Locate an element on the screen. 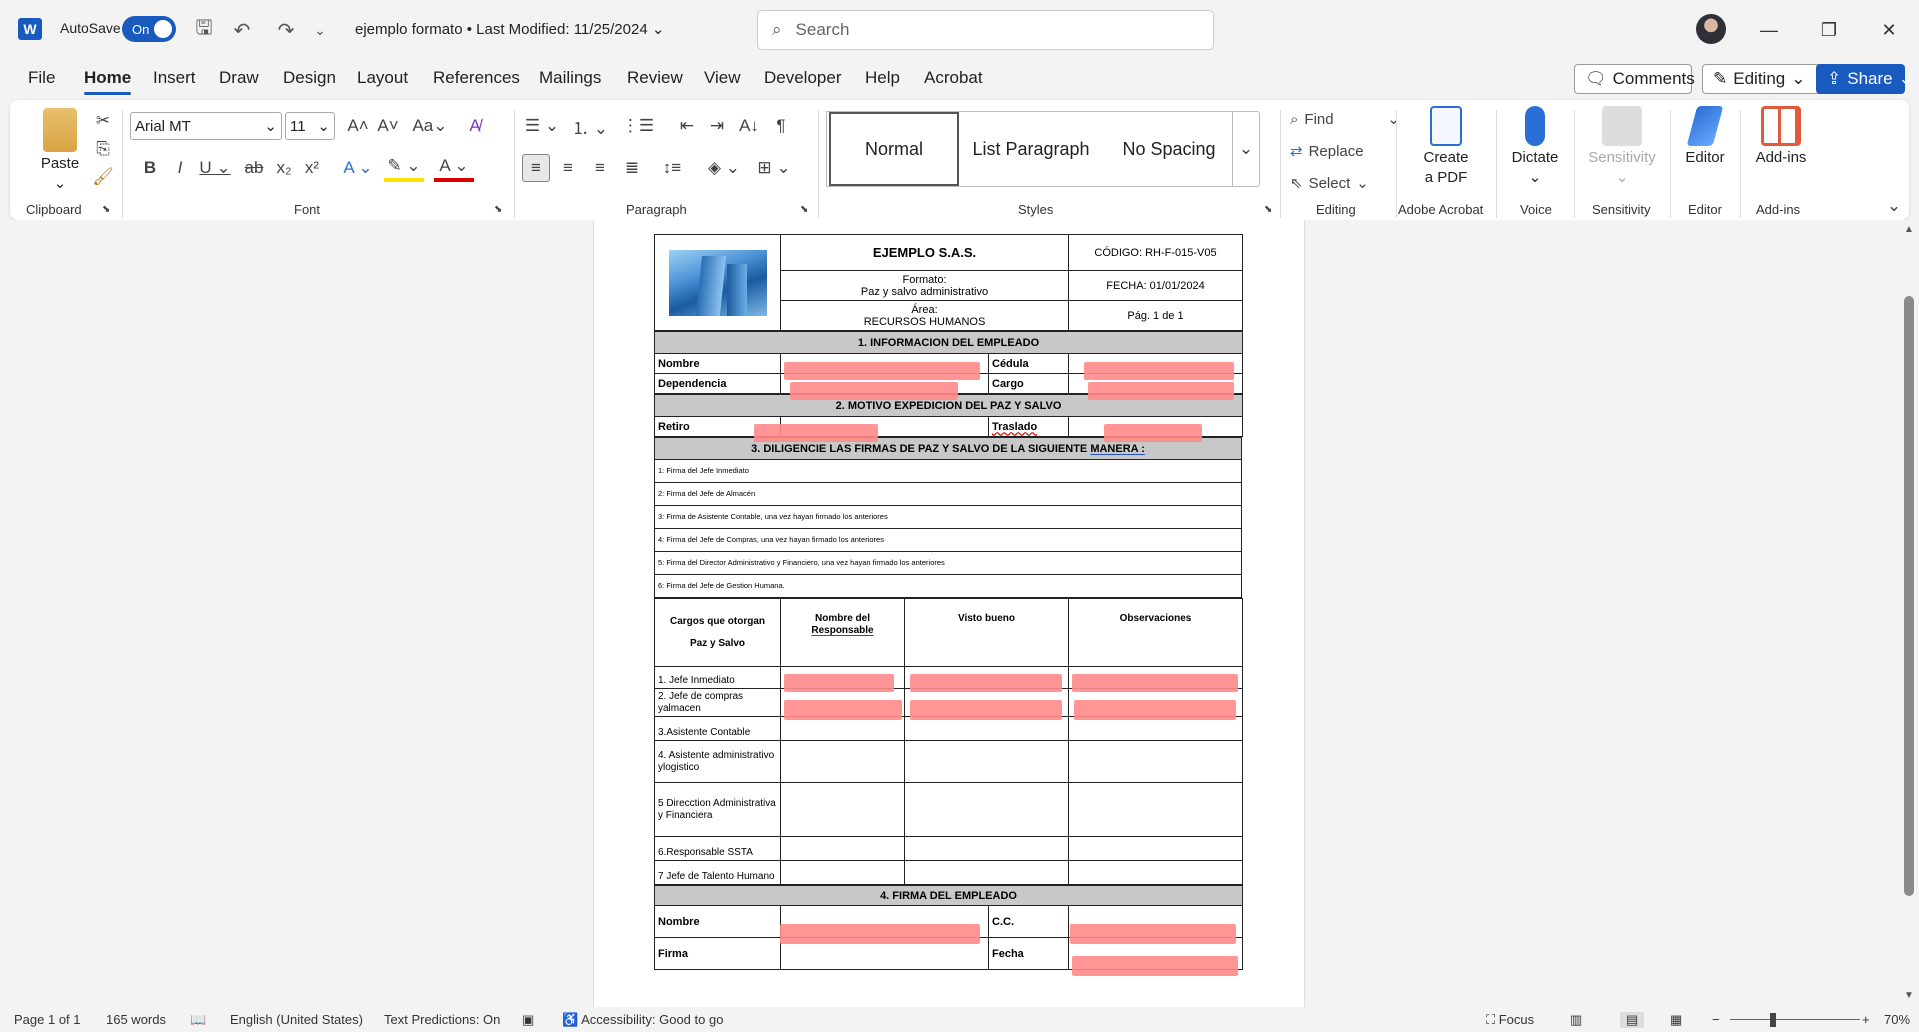 The width and height of the screenshot is (1919, 1032). tab-acrobat: Acrobat is located at coordinates (953, 78).